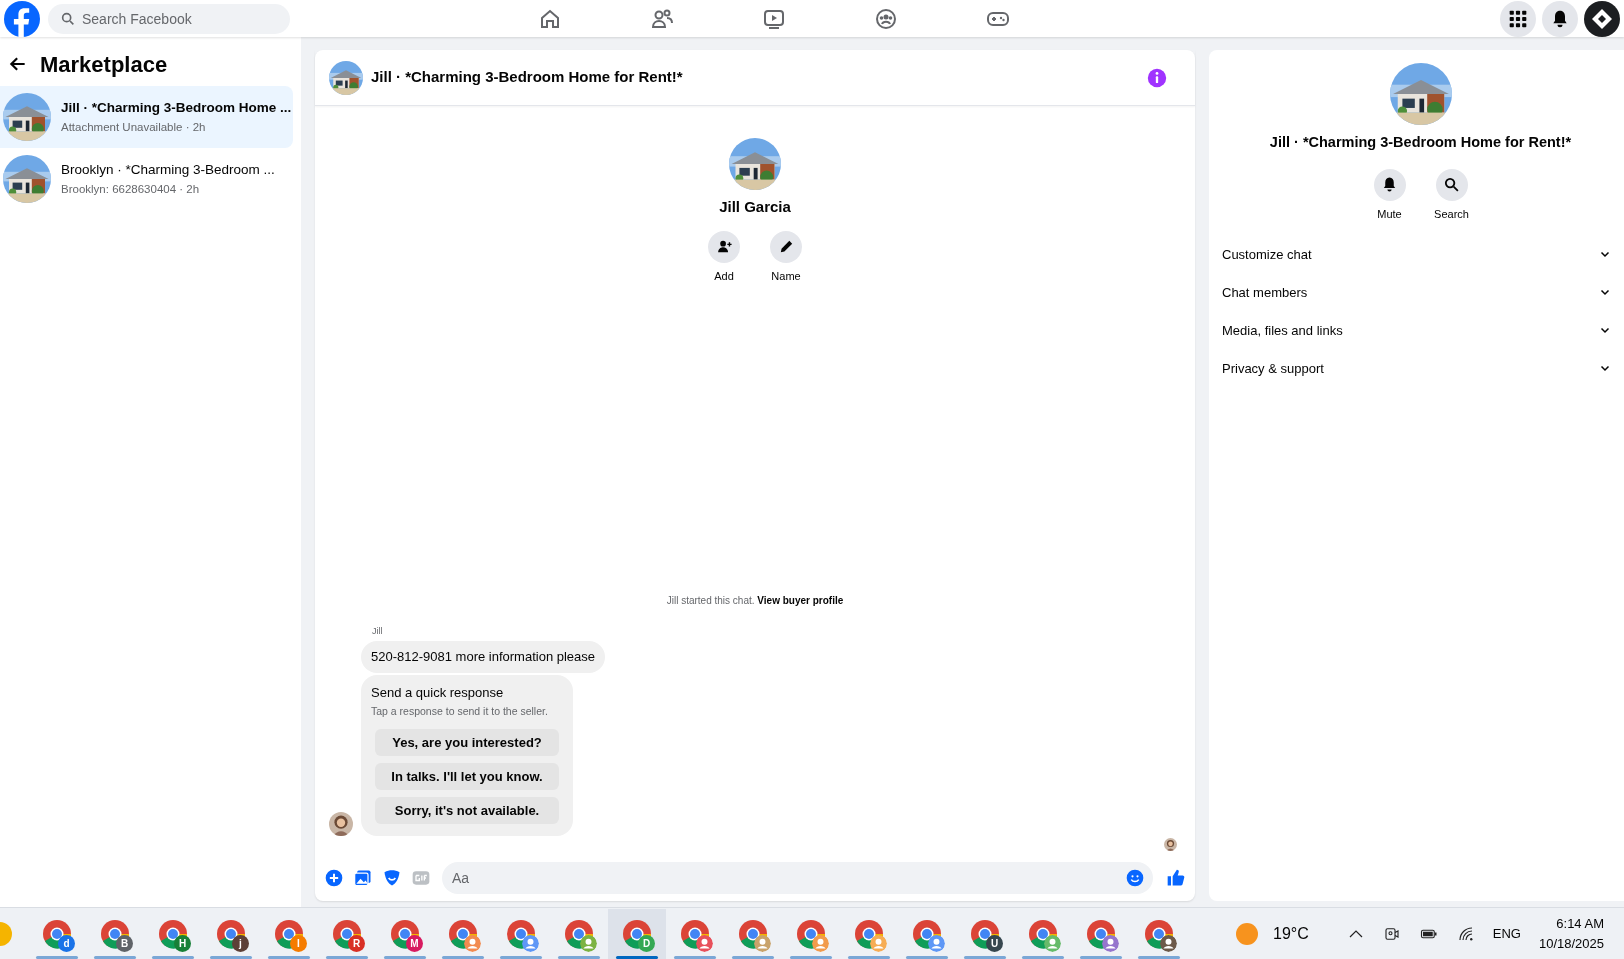  Describe the element at coordinates (1580, 923) in the screenshot. I see `clock-time: 6:14 AM` at that location.